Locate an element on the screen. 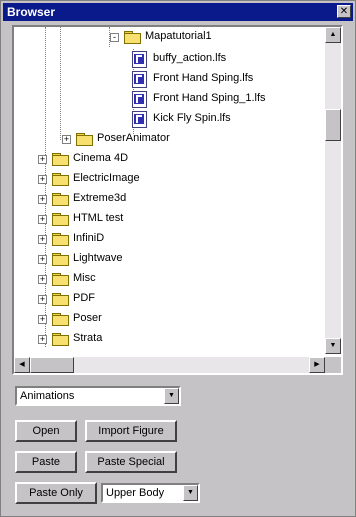  vertical-scrollbar: ▲ ▼ is located at coordinates (333, 190).